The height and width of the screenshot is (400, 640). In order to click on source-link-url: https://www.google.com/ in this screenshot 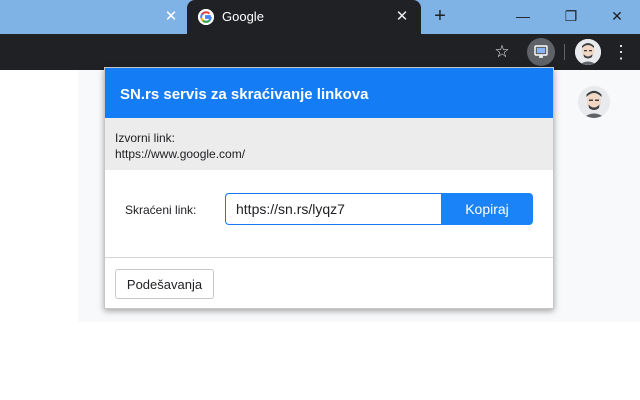, I will do `click(180, 154)`.